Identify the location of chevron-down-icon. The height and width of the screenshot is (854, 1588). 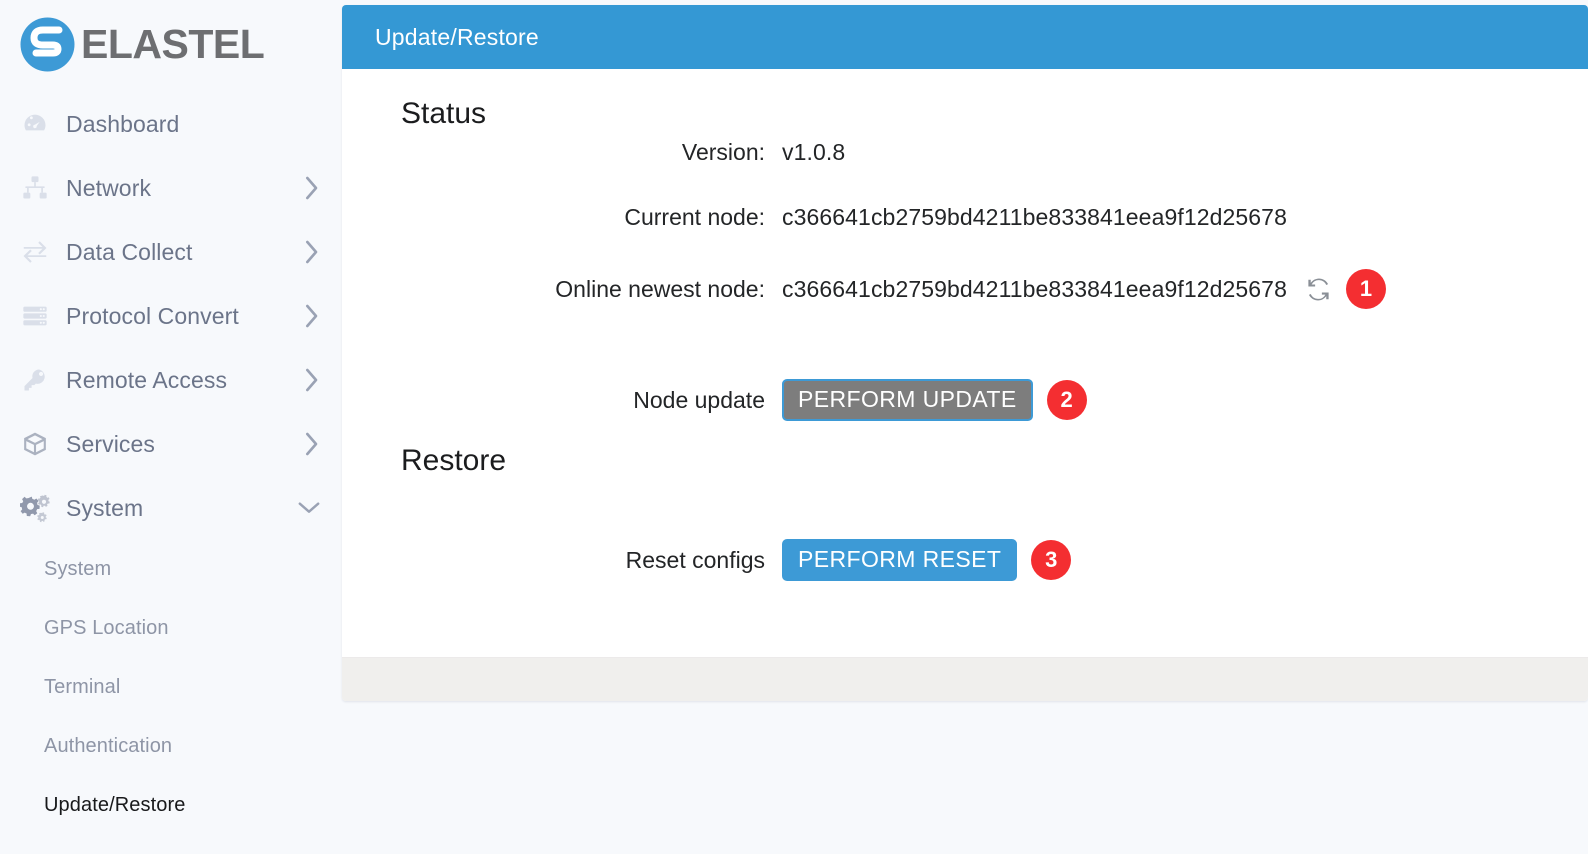
(309, 508).